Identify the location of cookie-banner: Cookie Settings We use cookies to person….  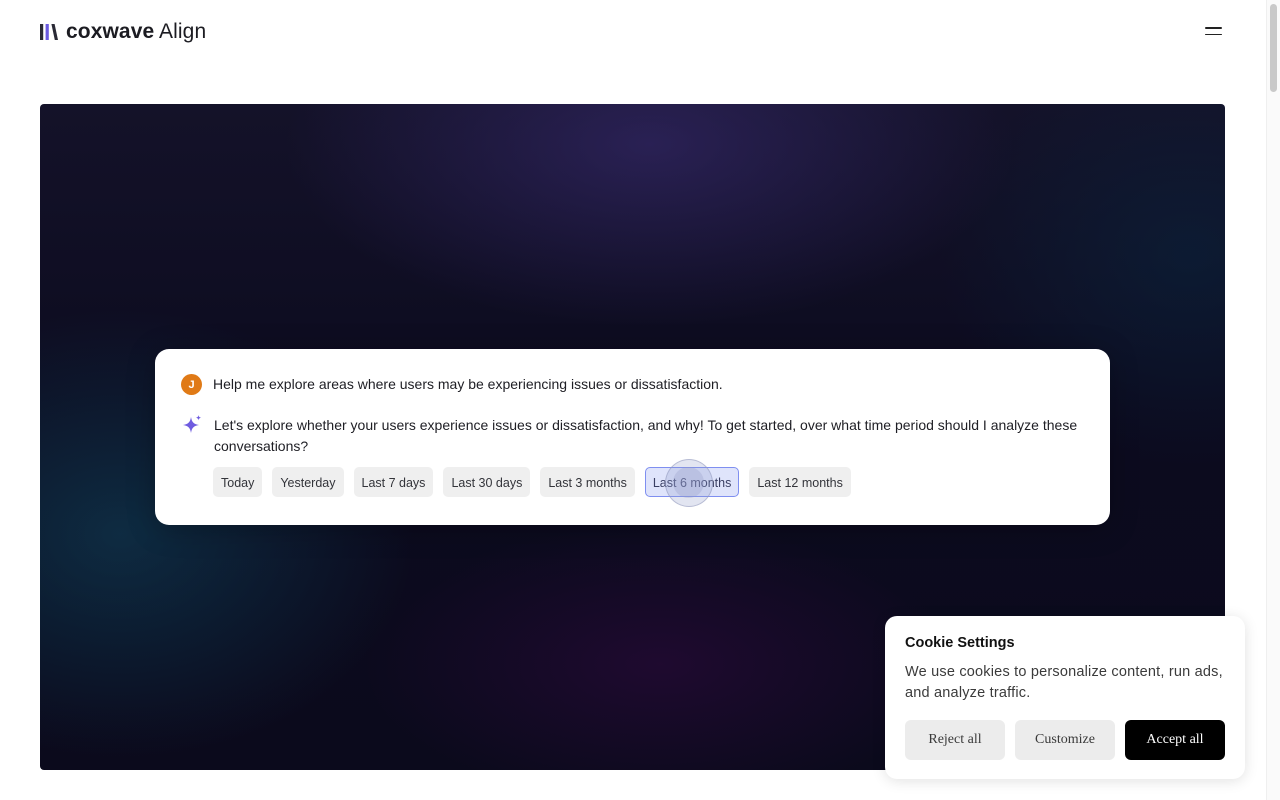
(1065, 697).